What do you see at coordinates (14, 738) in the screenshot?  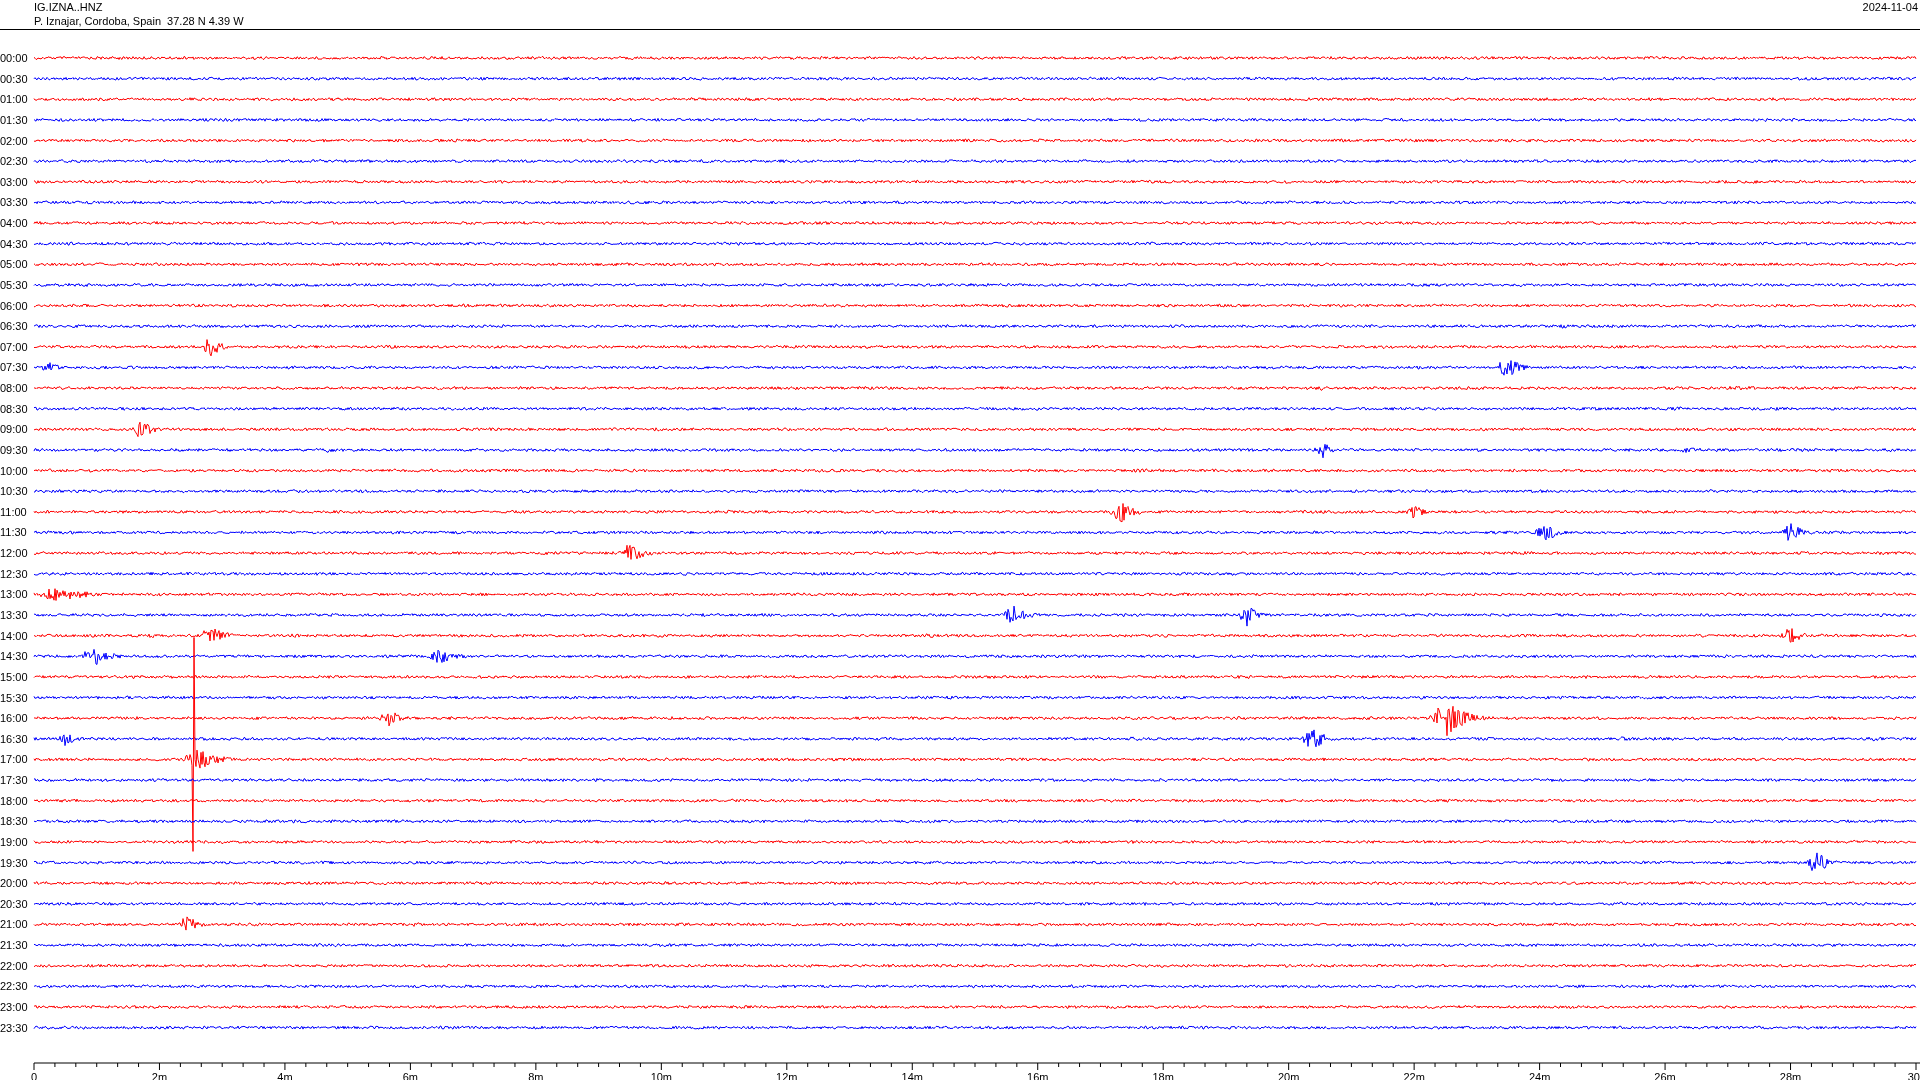 I see `row-time-label: 16:30` at bounding box center [14, 738].